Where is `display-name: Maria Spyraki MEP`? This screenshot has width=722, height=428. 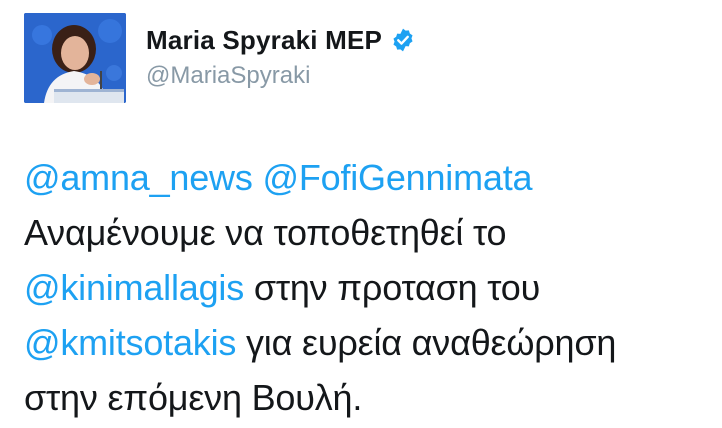 display-name: Maria Spyraki MEP is located at coordinates (264, 40).